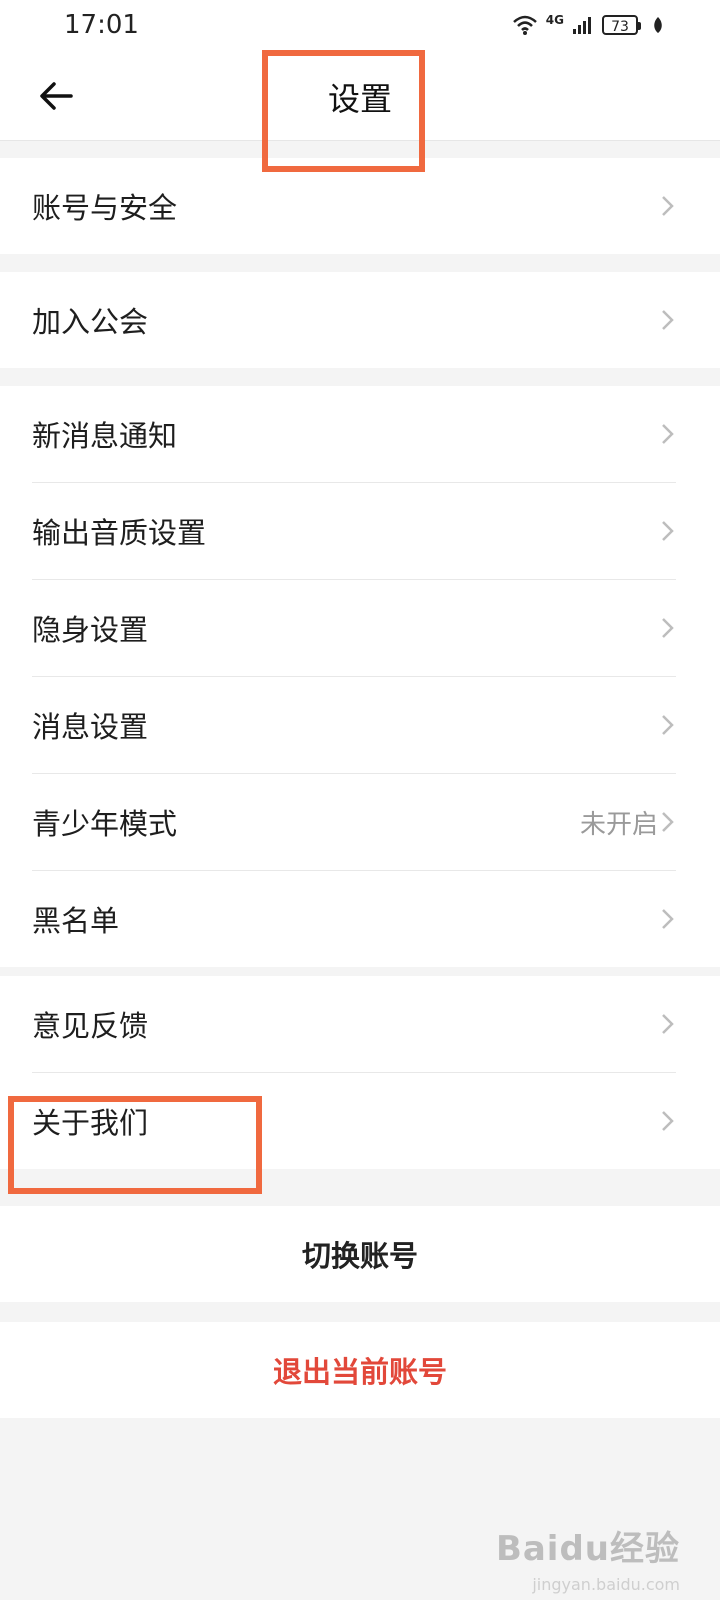 Image resolution: width=720 pixels, height=1600 pixels. Describe the element at coordinates (105, 824) in the screenshot. I see `settings-item-label: 青少年模式` at that location.